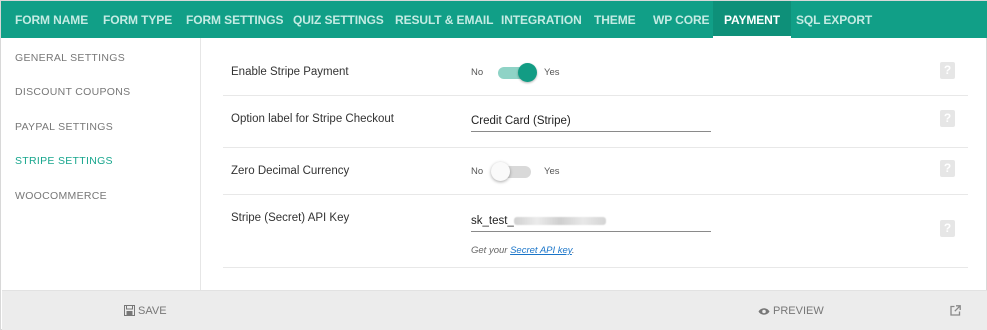 The width and height of the screenshot is (987, 330). What do you see at coordinates (595, 72) in the screenshot?
I see `setting-row-enable-stripe: Enable Stripe Payment No Yes ?` at bounding box center [595, 72].